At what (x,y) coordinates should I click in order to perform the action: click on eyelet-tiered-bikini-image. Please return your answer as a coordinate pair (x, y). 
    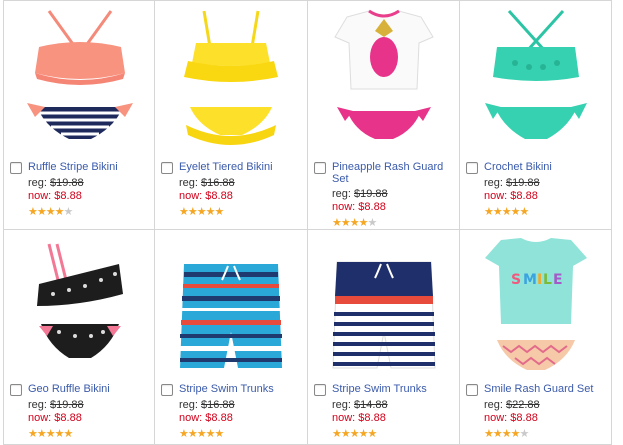
    Looking at the image, I should click on (231, 81).